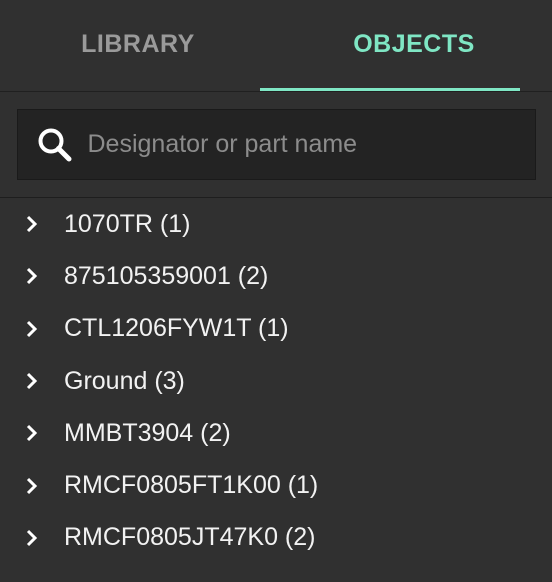 Image resolution: width=552 pixels, height=582 pixels. I want to click on active-tab-indicator, so click(390, 89).